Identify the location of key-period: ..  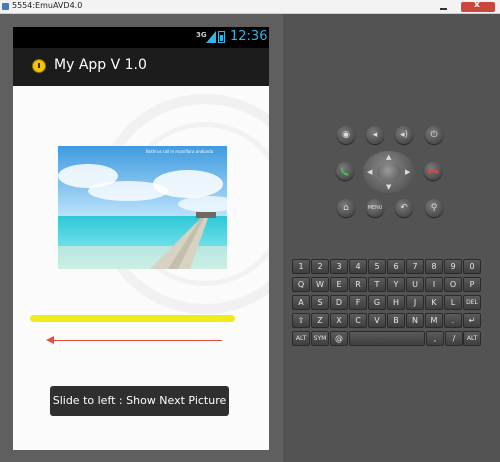
(453, 320).